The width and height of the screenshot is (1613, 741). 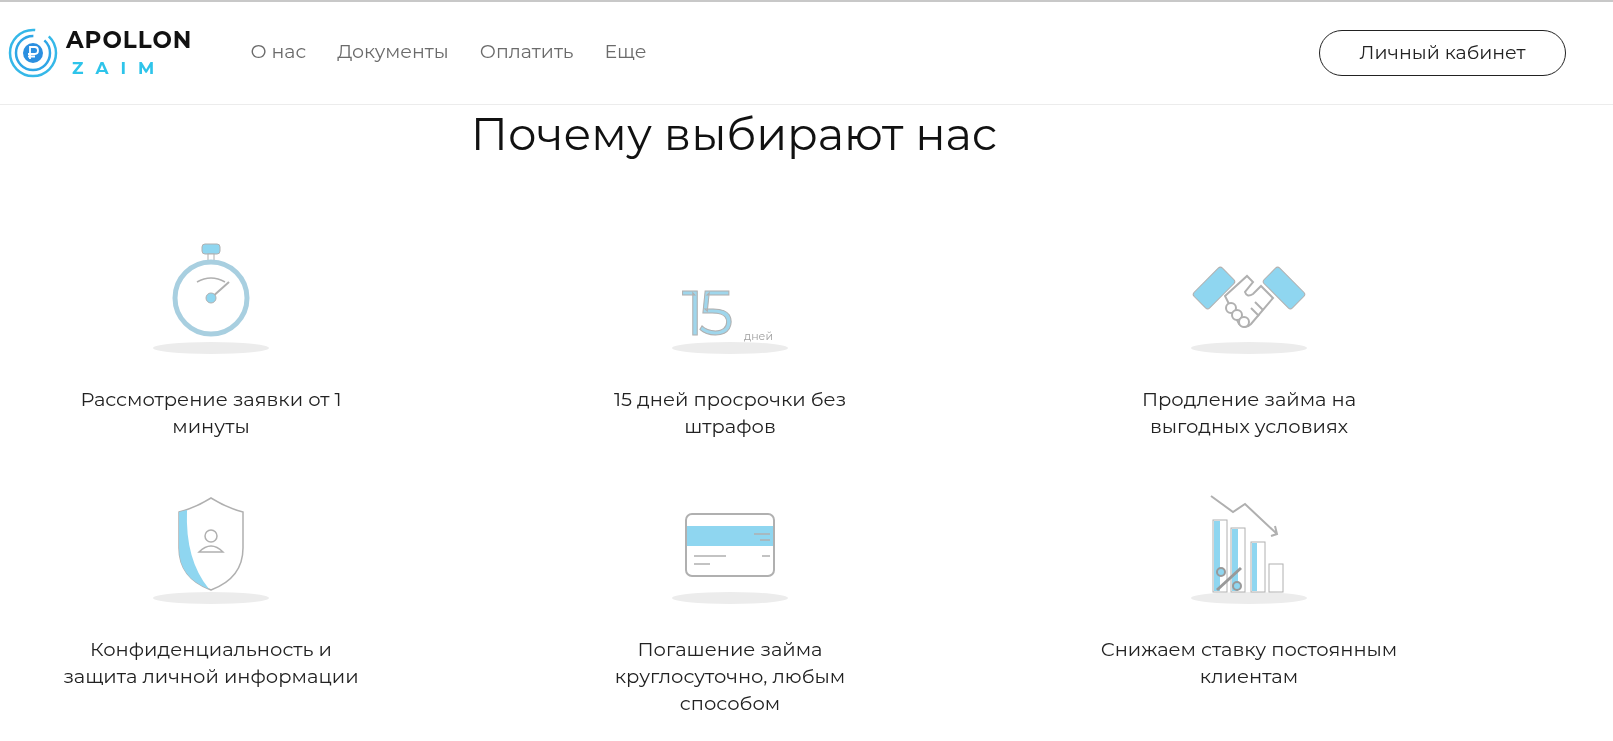 I want to click on logo-wordmark: APOLLON, so click(x=129, y=40).